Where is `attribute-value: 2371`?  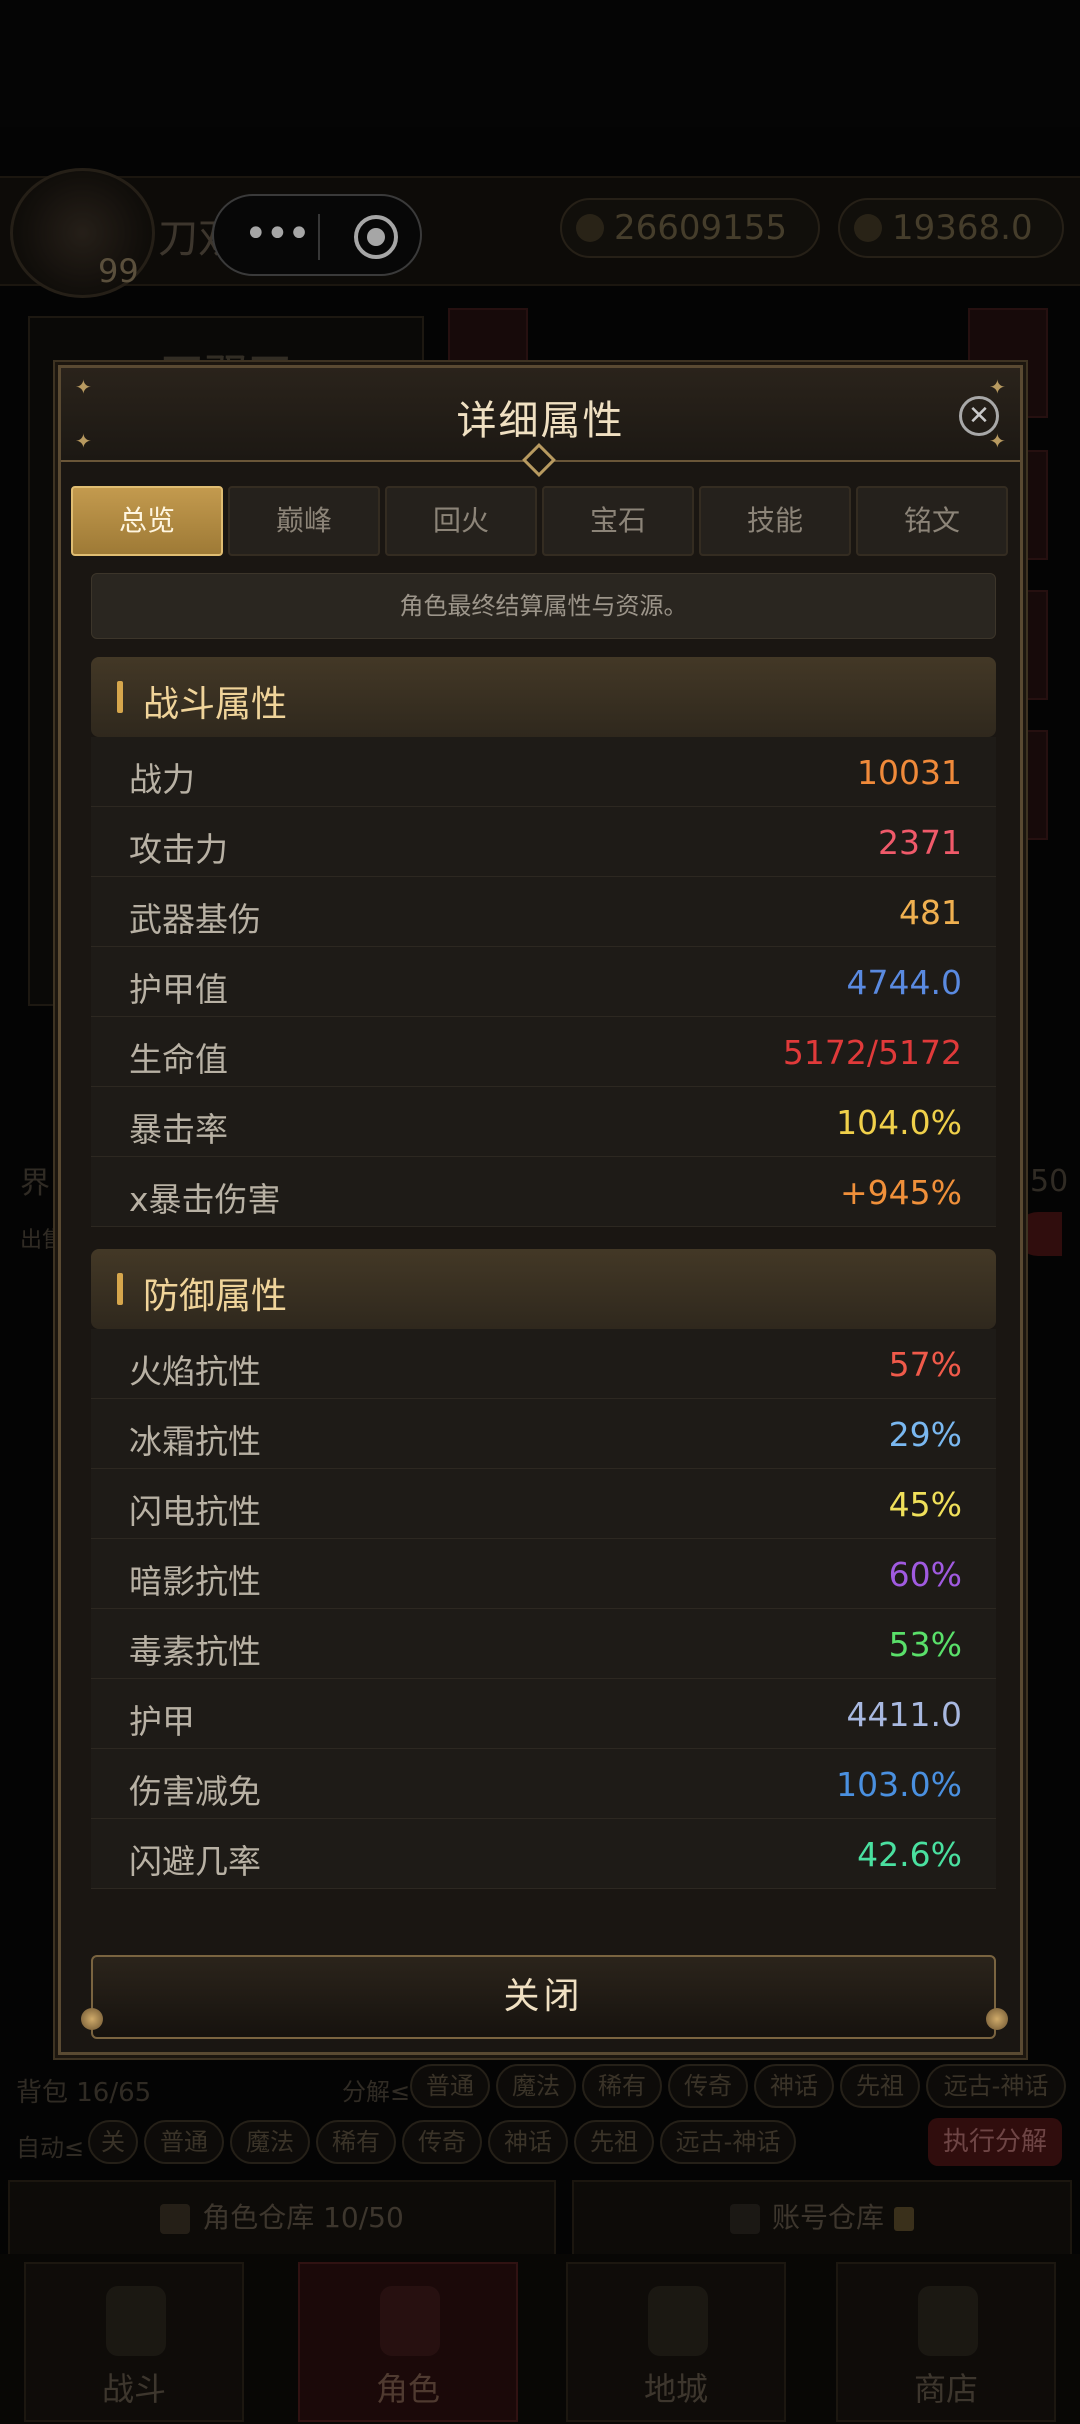 attribute-value: 2371 is located at coordinates (920, 842).